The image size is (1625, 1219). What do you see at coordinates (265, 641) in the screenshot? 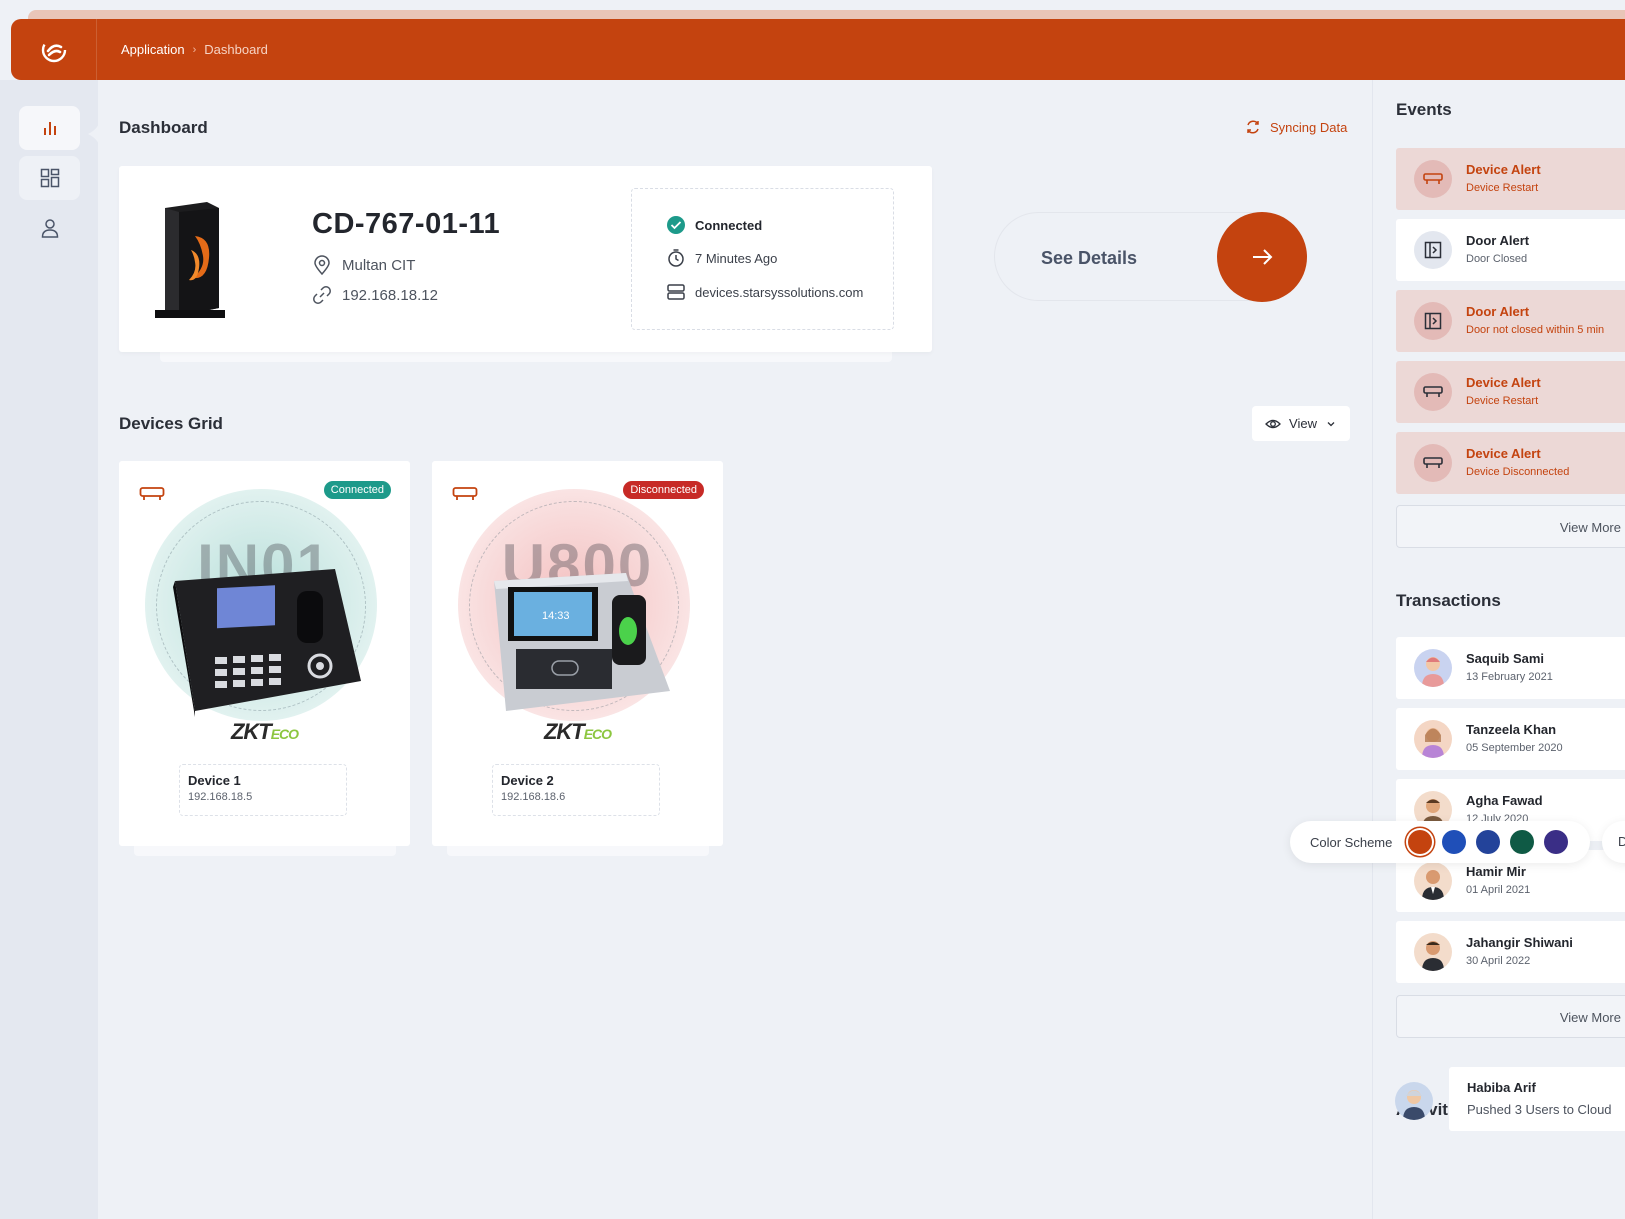
I see `terminal-image` at bounding box center [265, 641].